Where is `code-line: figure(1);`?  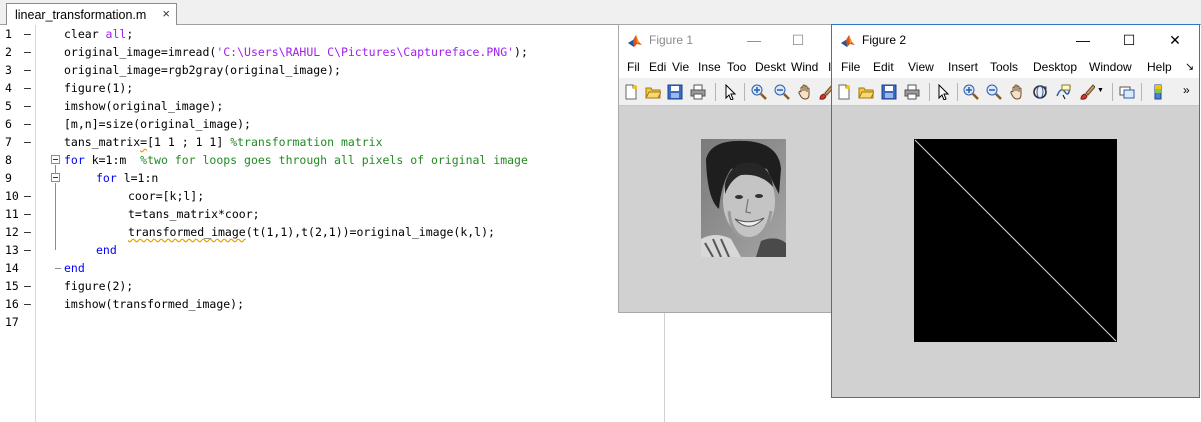 code-line: figure(1); is located at coordinates (98, 88).